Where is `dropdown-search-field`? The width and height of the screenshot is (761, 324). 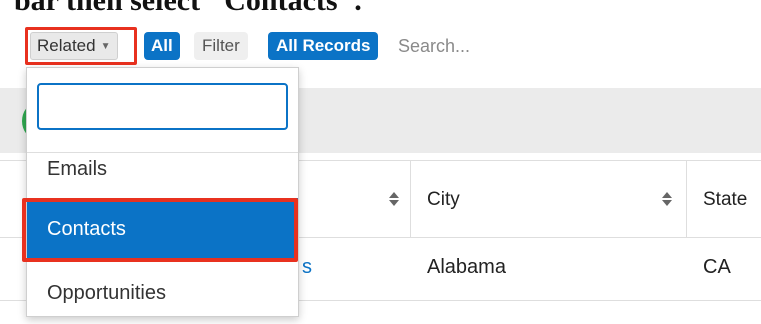 dropdown-search-field is located at coordinates (162, 106).